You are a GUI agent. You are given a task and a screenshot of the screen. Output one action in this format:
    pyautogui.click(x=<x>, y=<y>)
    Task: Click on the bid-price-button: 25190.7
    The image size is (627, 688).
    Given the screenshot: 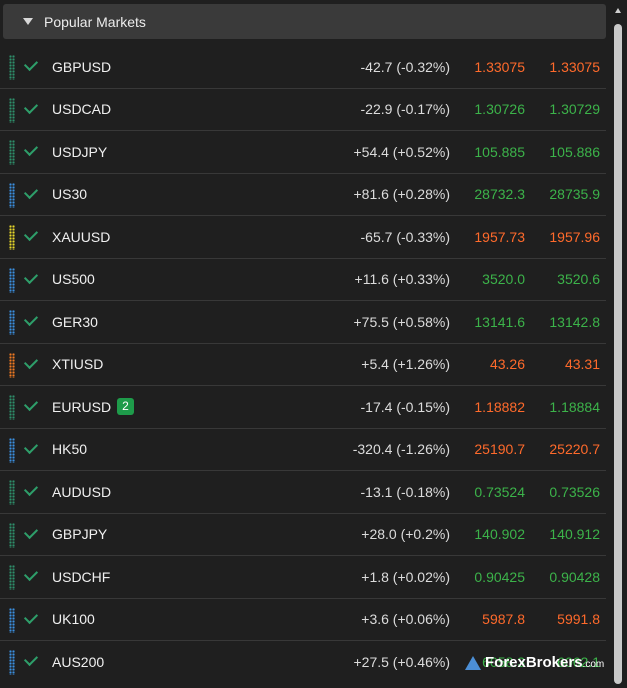 What is the action you would take?
    pyautogui.click(x=499, y=449)
    